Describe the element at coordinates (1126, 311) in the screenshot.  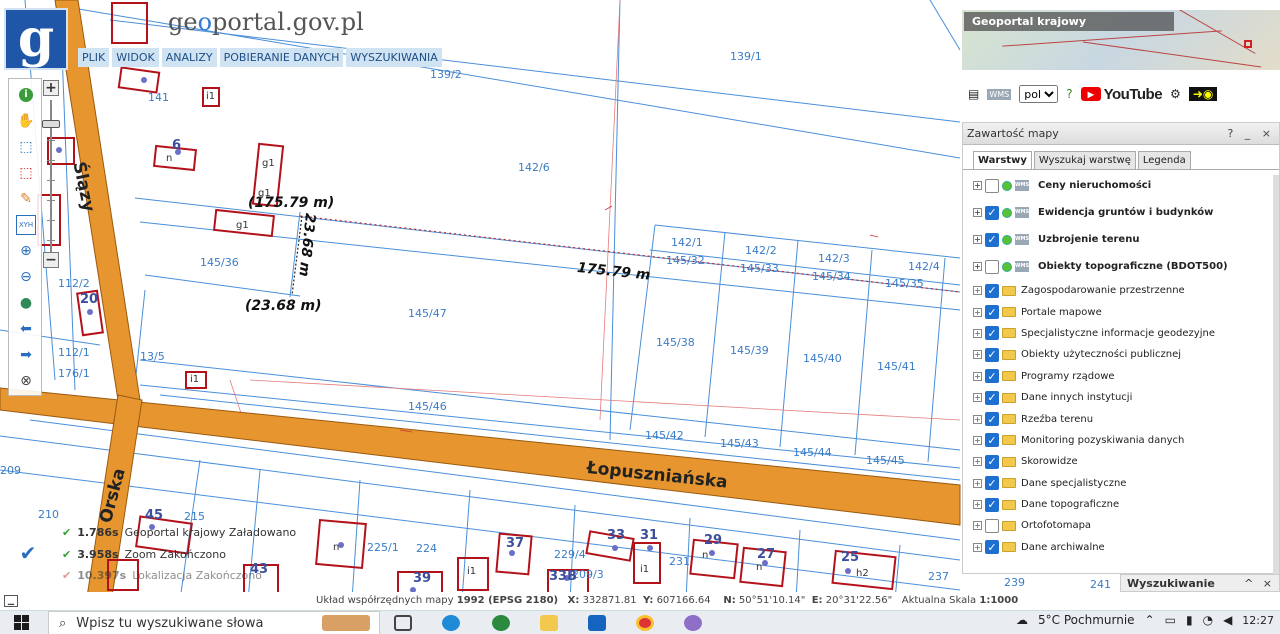
I see `layer-row: + ✓ Portale mapowe` at that location.